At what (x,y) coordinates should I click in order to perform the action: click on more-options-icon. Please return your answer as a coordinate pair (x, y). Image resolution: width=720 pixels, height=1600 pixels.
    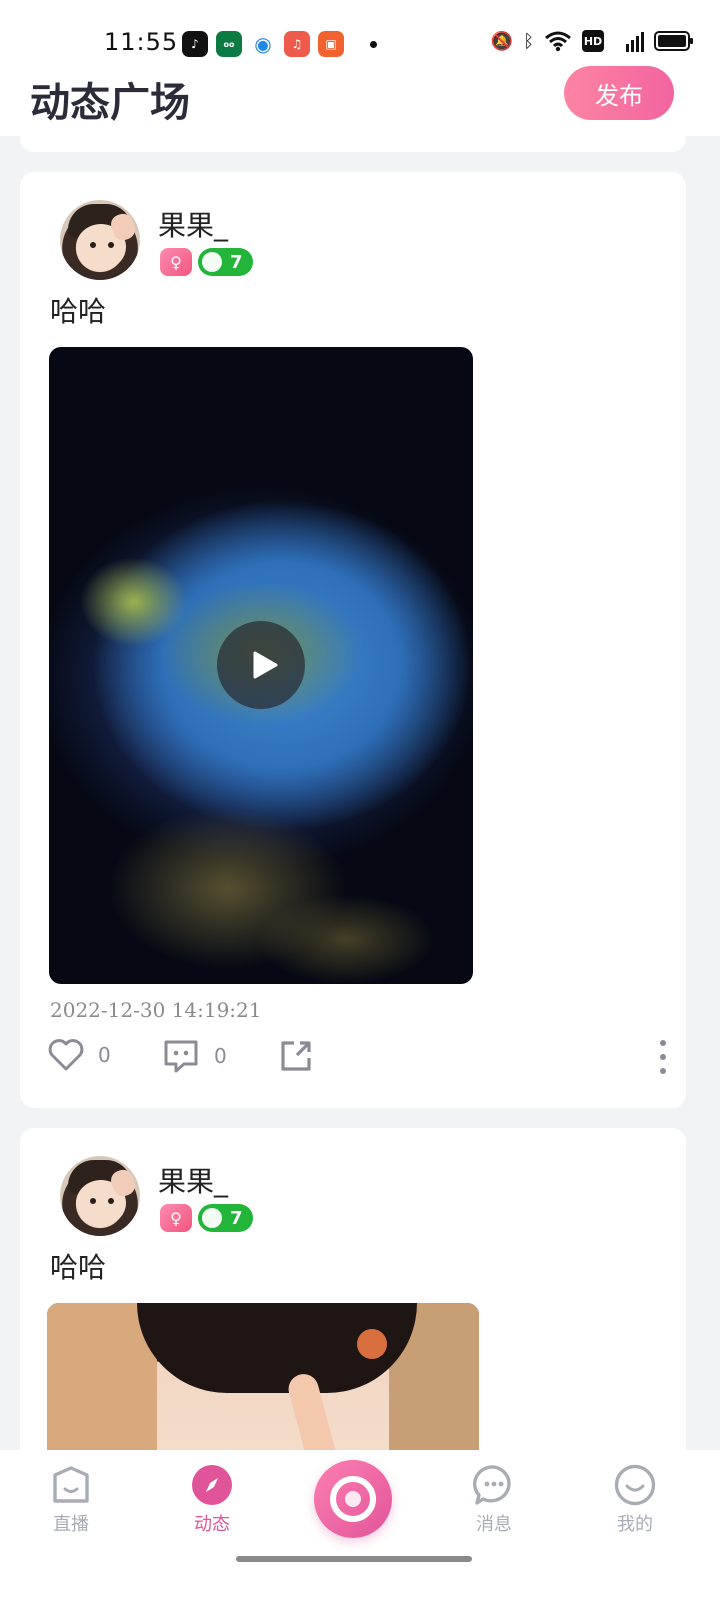
    Looking at the image, I should click on (663, 1057).